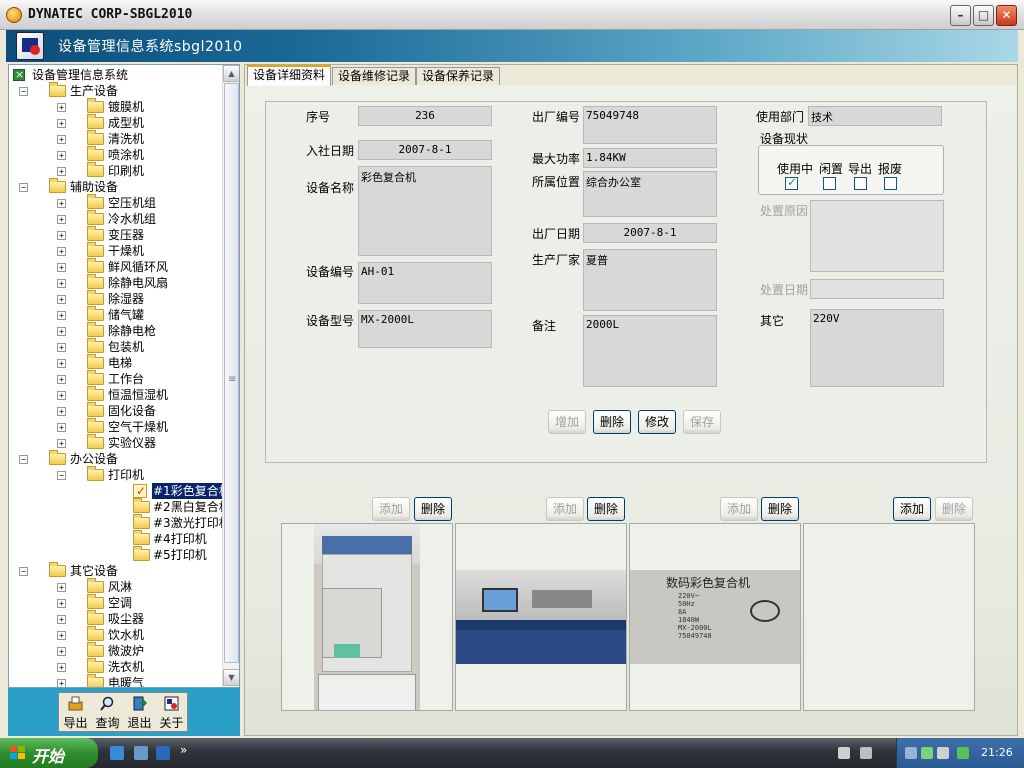 This screenshot has height=768, width=1024. What do you see at coordinates (114, 538) in the screenshot?
I see `tree-node: #4打印机` at bounding box center [114, 538].